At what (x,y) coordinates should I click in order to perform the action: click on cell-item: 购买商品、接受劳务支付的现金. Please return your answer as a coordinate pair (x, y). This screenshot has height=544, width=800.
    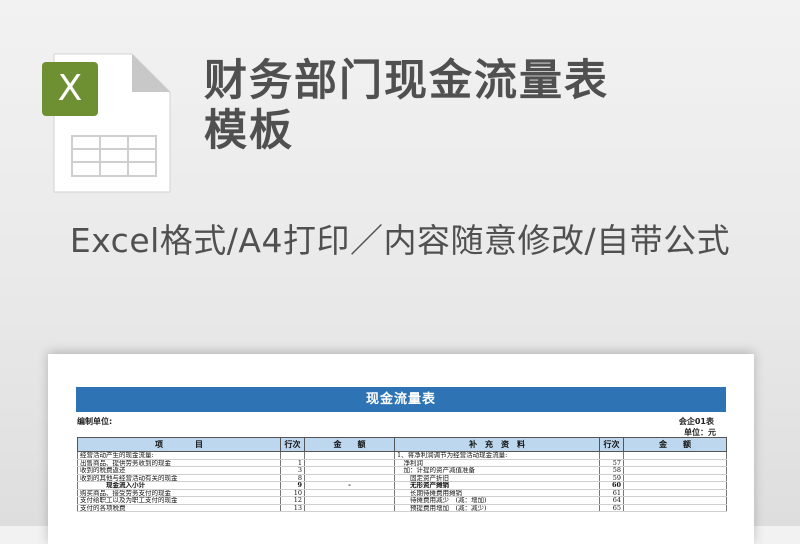
    Looking at the image, I should click on (179, 493).